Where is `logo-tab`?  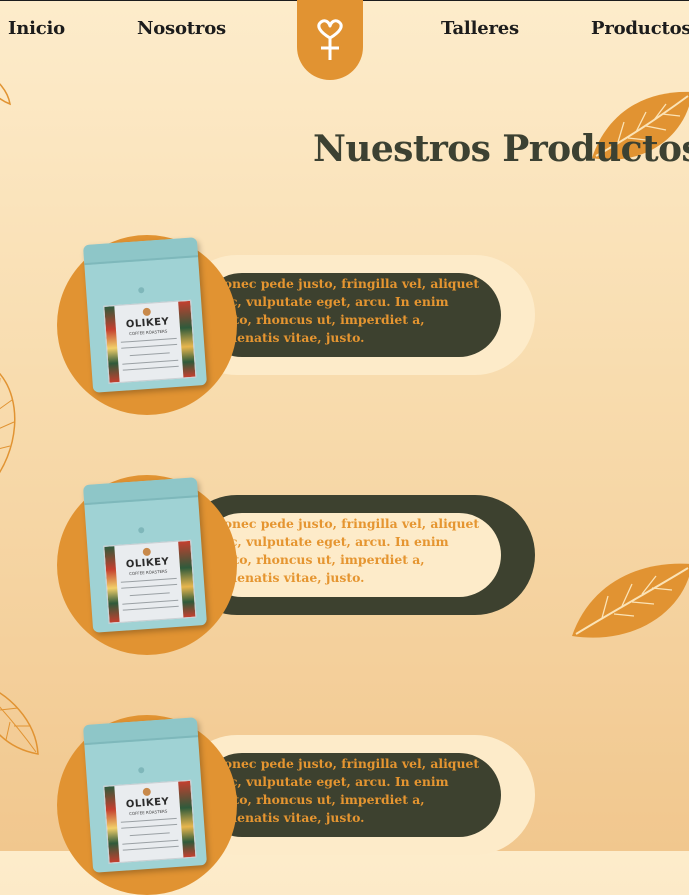
logo-tab is located at coordinates (330, 40).